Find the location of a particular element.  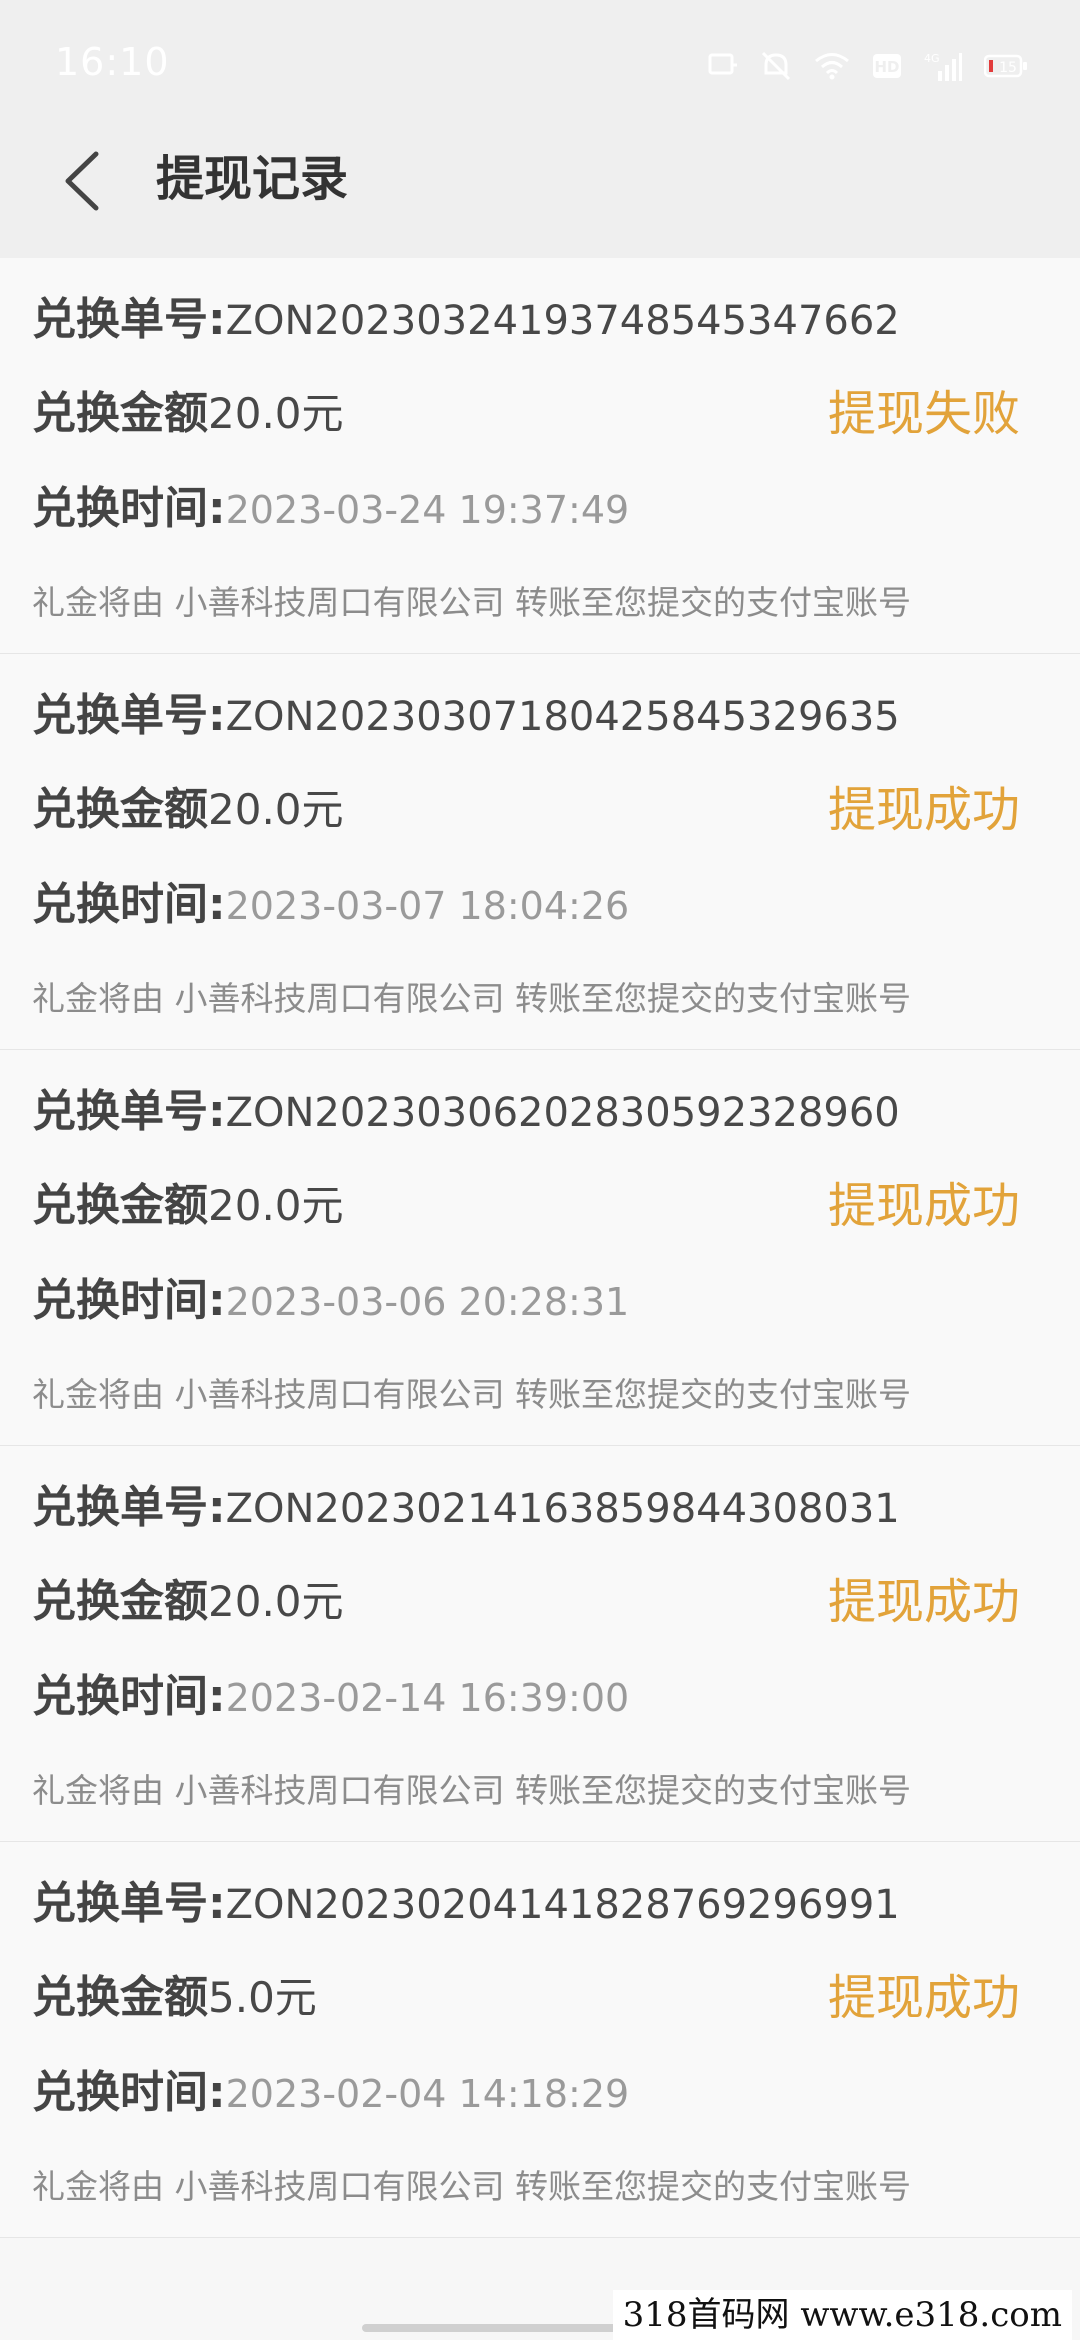

site-watermark: 318首码网 www.e318.com is located at coordinates (842, 2315).